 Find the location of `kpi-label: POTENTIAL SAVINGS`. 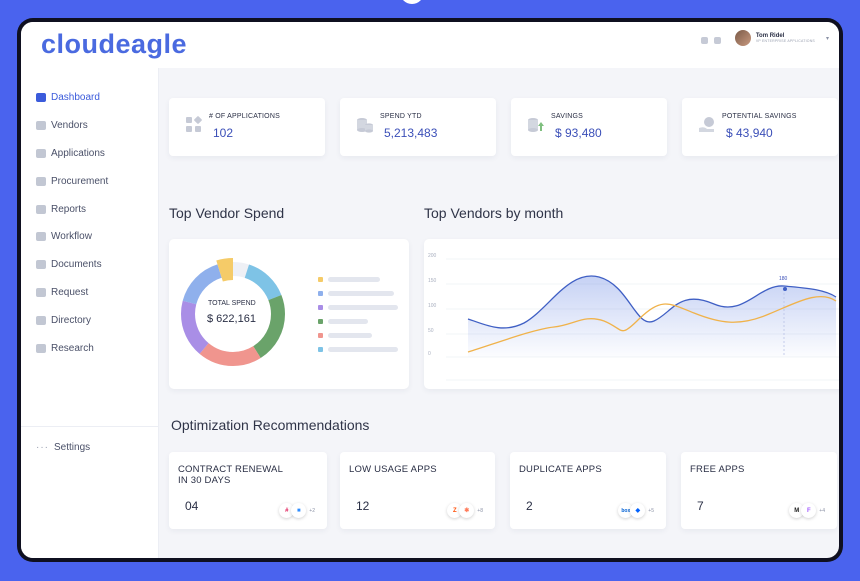

kpi-label: POTENTIAL SAVINGS is located at coordinates (759, 116).